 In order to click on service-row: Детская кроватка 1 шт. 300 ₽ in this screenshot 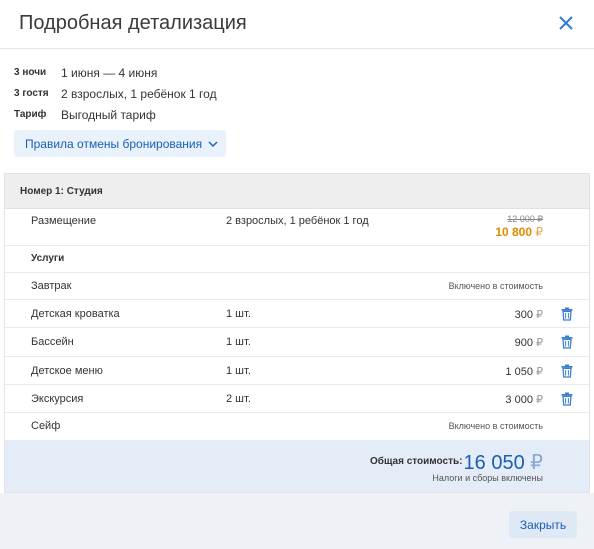, I will do `click(297, 314)`.